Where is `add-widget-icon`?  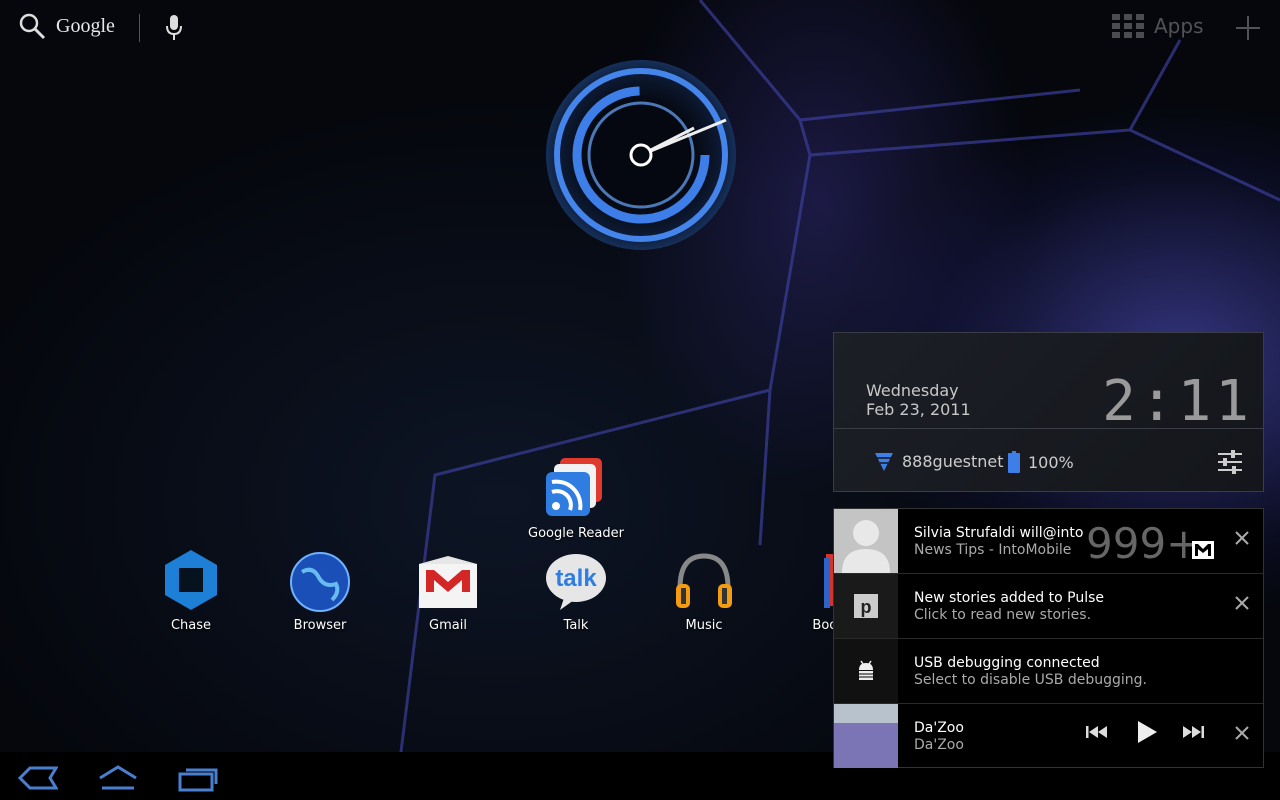
add-widget-icon is located at coordinates (1248, 28).